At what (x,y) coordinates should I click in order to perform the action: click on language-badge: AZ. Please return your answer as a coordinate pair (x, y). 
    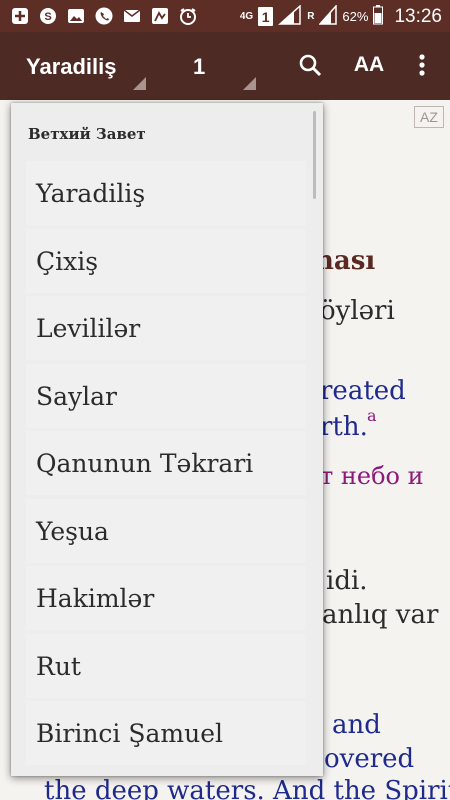
    Looking at the image, I should click on (429, 117).